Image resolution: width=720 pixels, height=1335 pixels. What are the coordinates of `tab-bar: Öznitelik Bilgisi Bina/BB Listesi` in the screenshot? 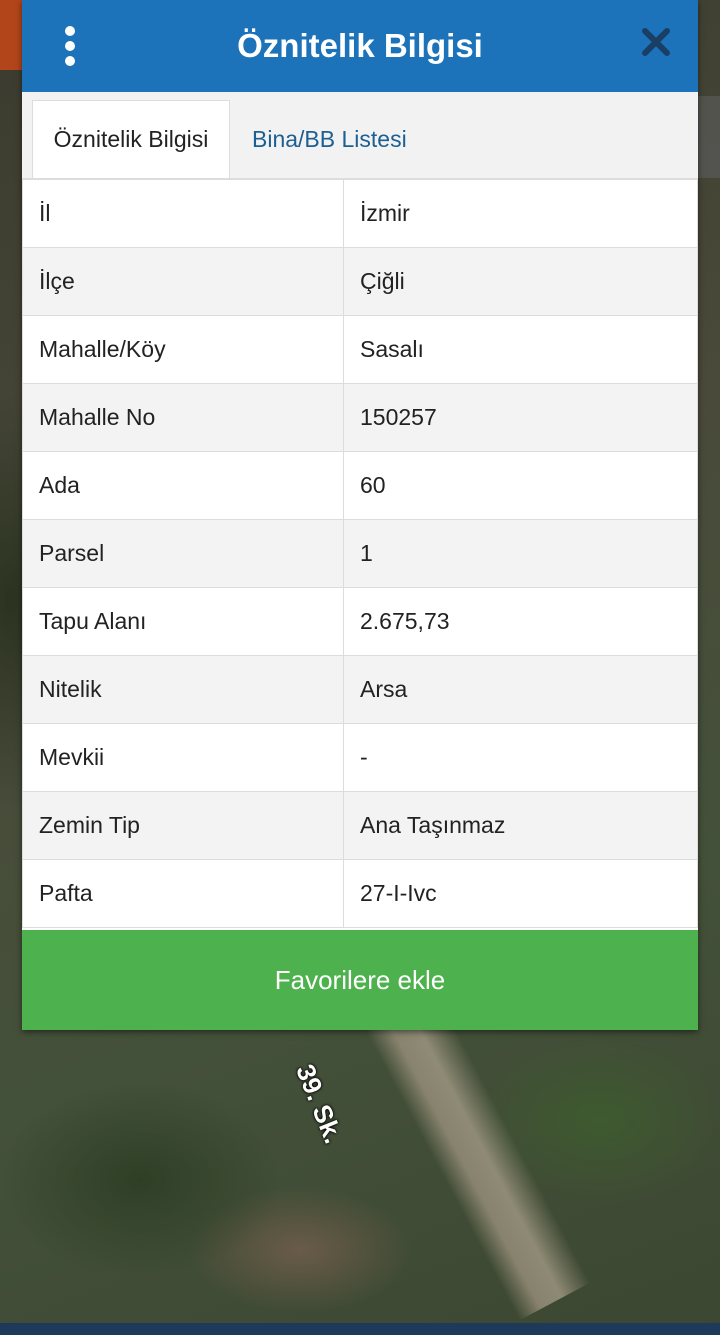 It's located at (360, 135).